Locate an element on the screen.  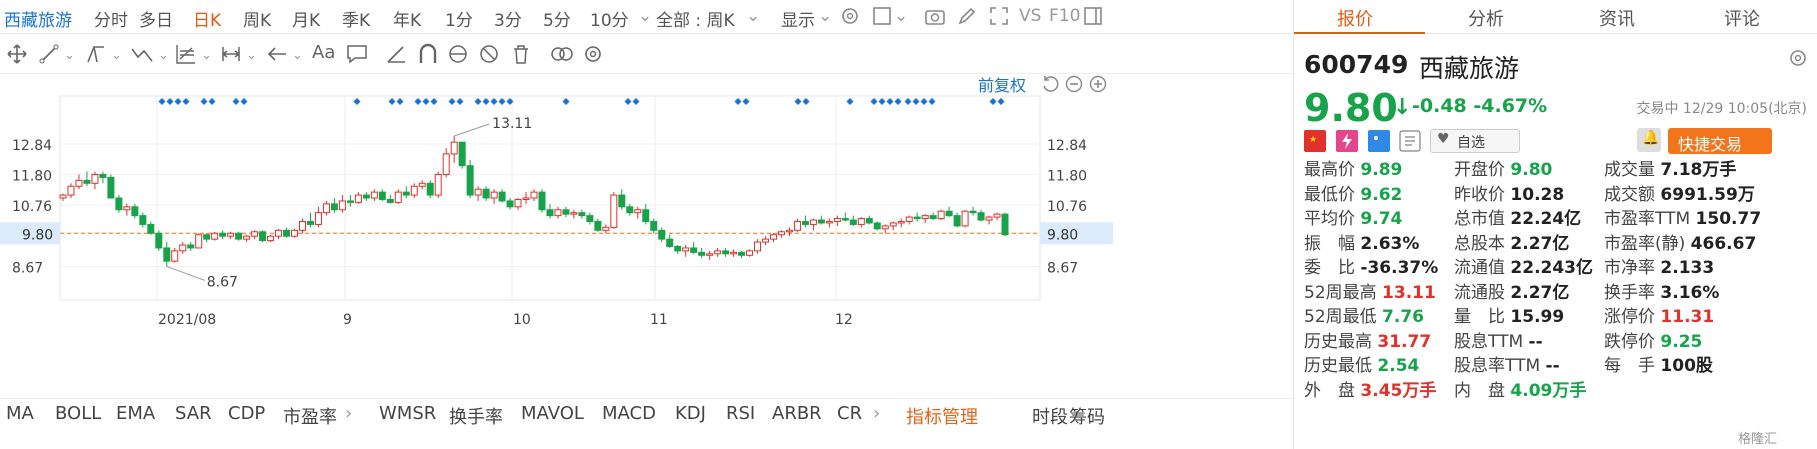
indicator-ma: MA is located at coordinates (20, 413).